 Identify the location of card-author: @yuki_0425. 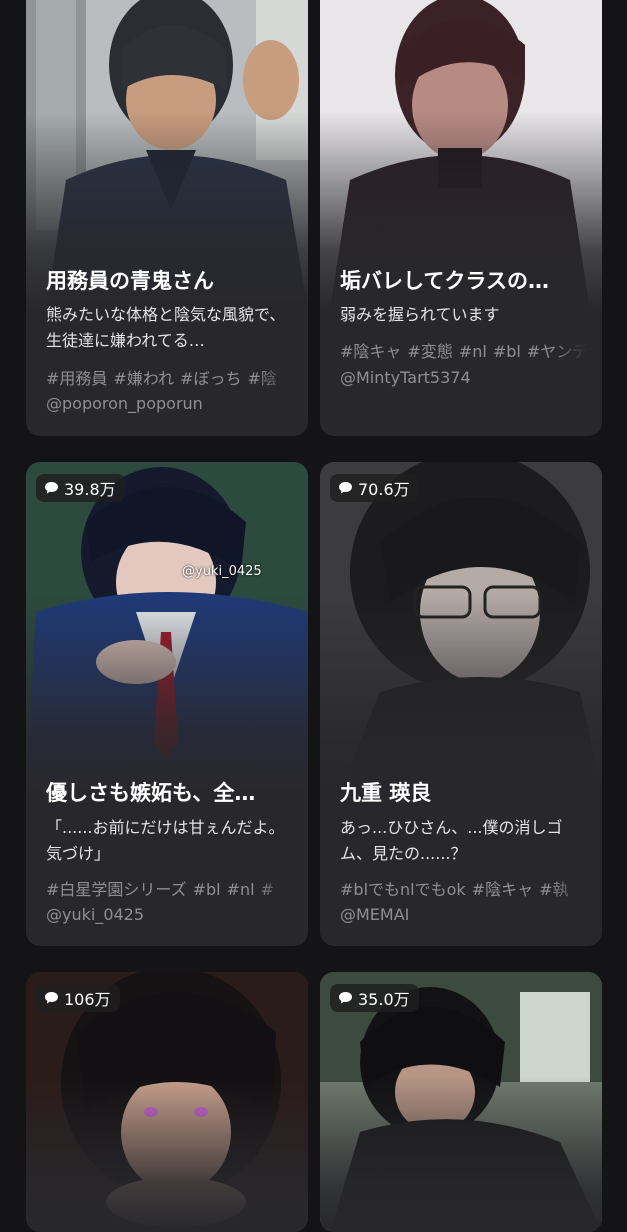
(169, 914).